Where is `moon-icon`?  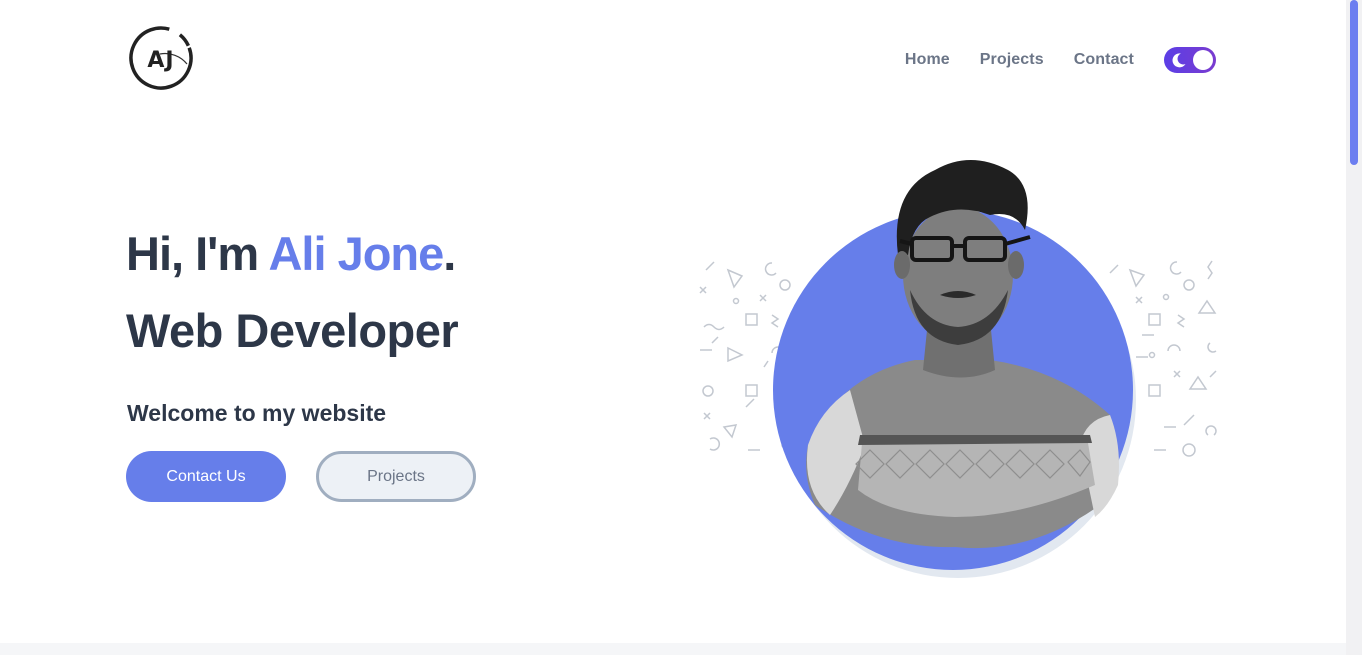 moon-icon is located at coordinates (1179, 60).